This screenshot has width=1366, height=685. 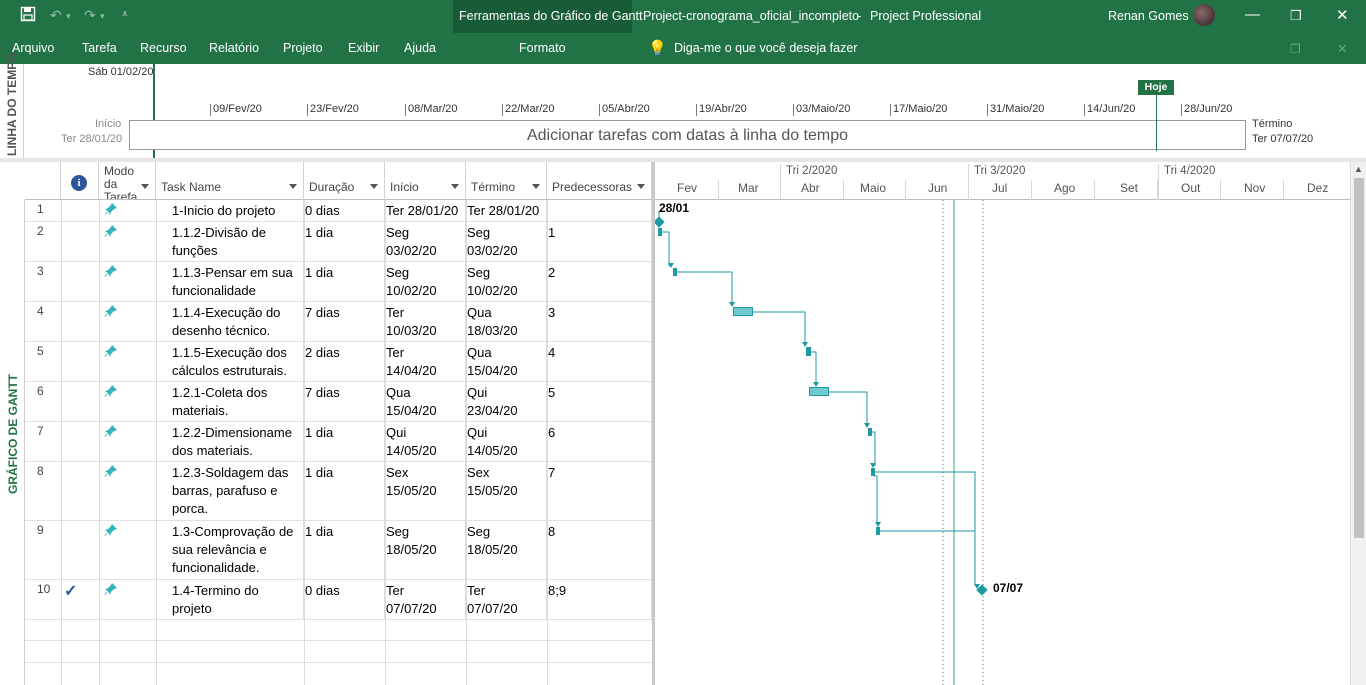 I want to click on cell-pred: 8;9, so click(x=598, y=600).